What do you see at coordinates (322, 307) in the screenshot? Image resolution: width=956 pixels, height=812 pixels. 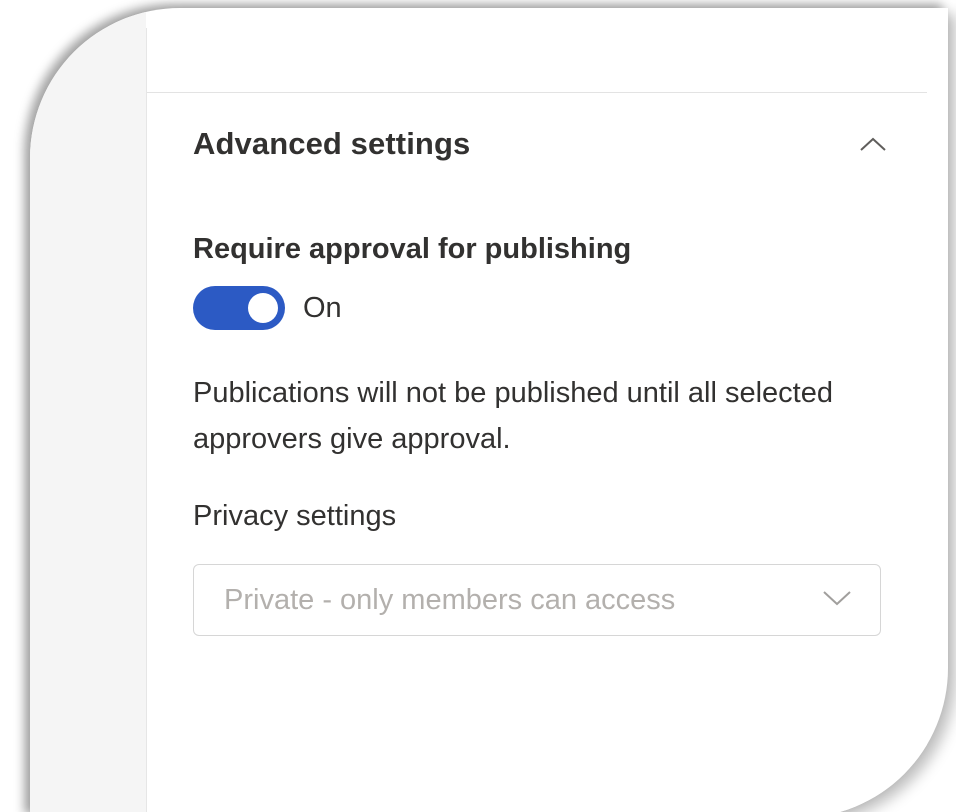 I see `toggle-state-label: On` at bounding box center [322, 307].